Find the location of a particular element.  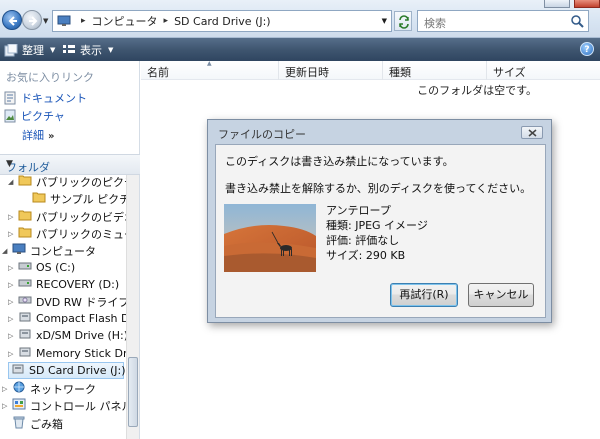

antelope-photo-thumbnail is located at coordinates (270, 238).